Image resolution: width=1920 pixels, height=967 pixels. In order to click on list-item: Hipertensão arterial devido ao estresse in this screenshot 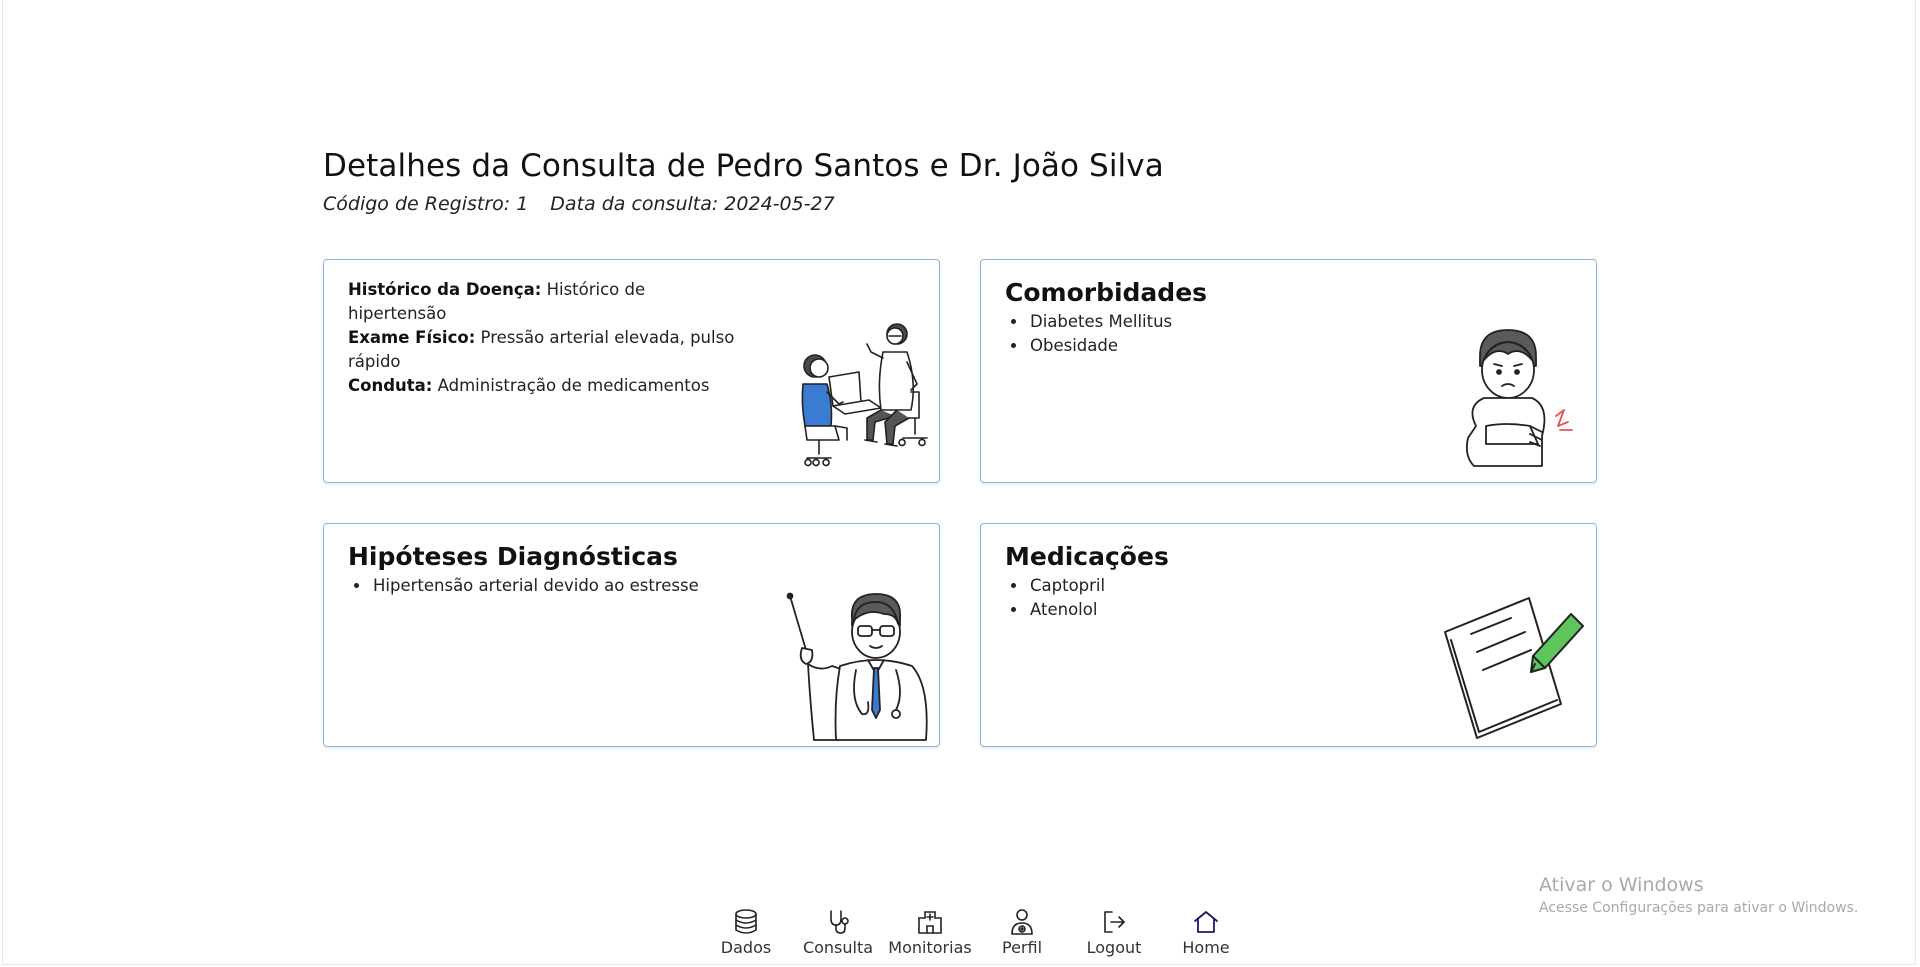, I will do `click(535, 586)`.